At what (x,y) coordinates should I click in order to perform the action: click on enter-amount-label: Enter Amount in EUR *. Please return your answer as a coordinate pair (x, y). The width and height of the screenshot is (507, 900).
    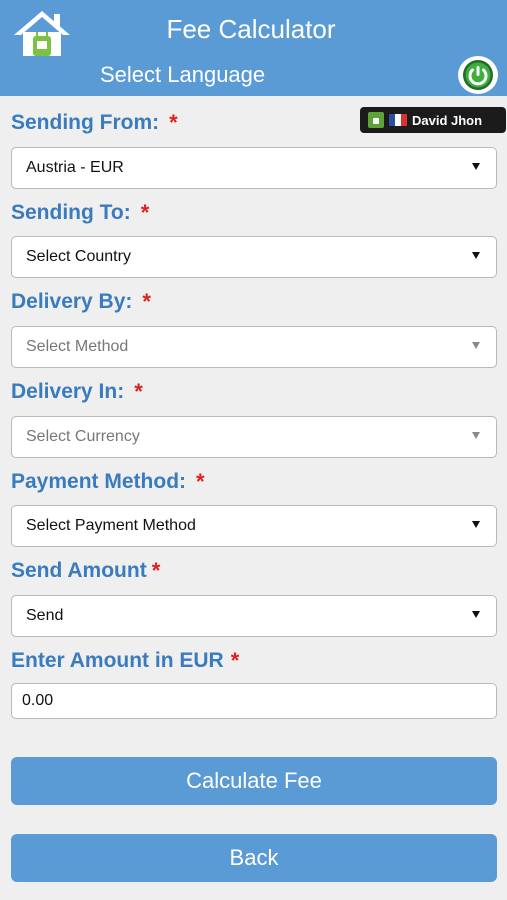
    Looking at the image, I should click on (125, 660).